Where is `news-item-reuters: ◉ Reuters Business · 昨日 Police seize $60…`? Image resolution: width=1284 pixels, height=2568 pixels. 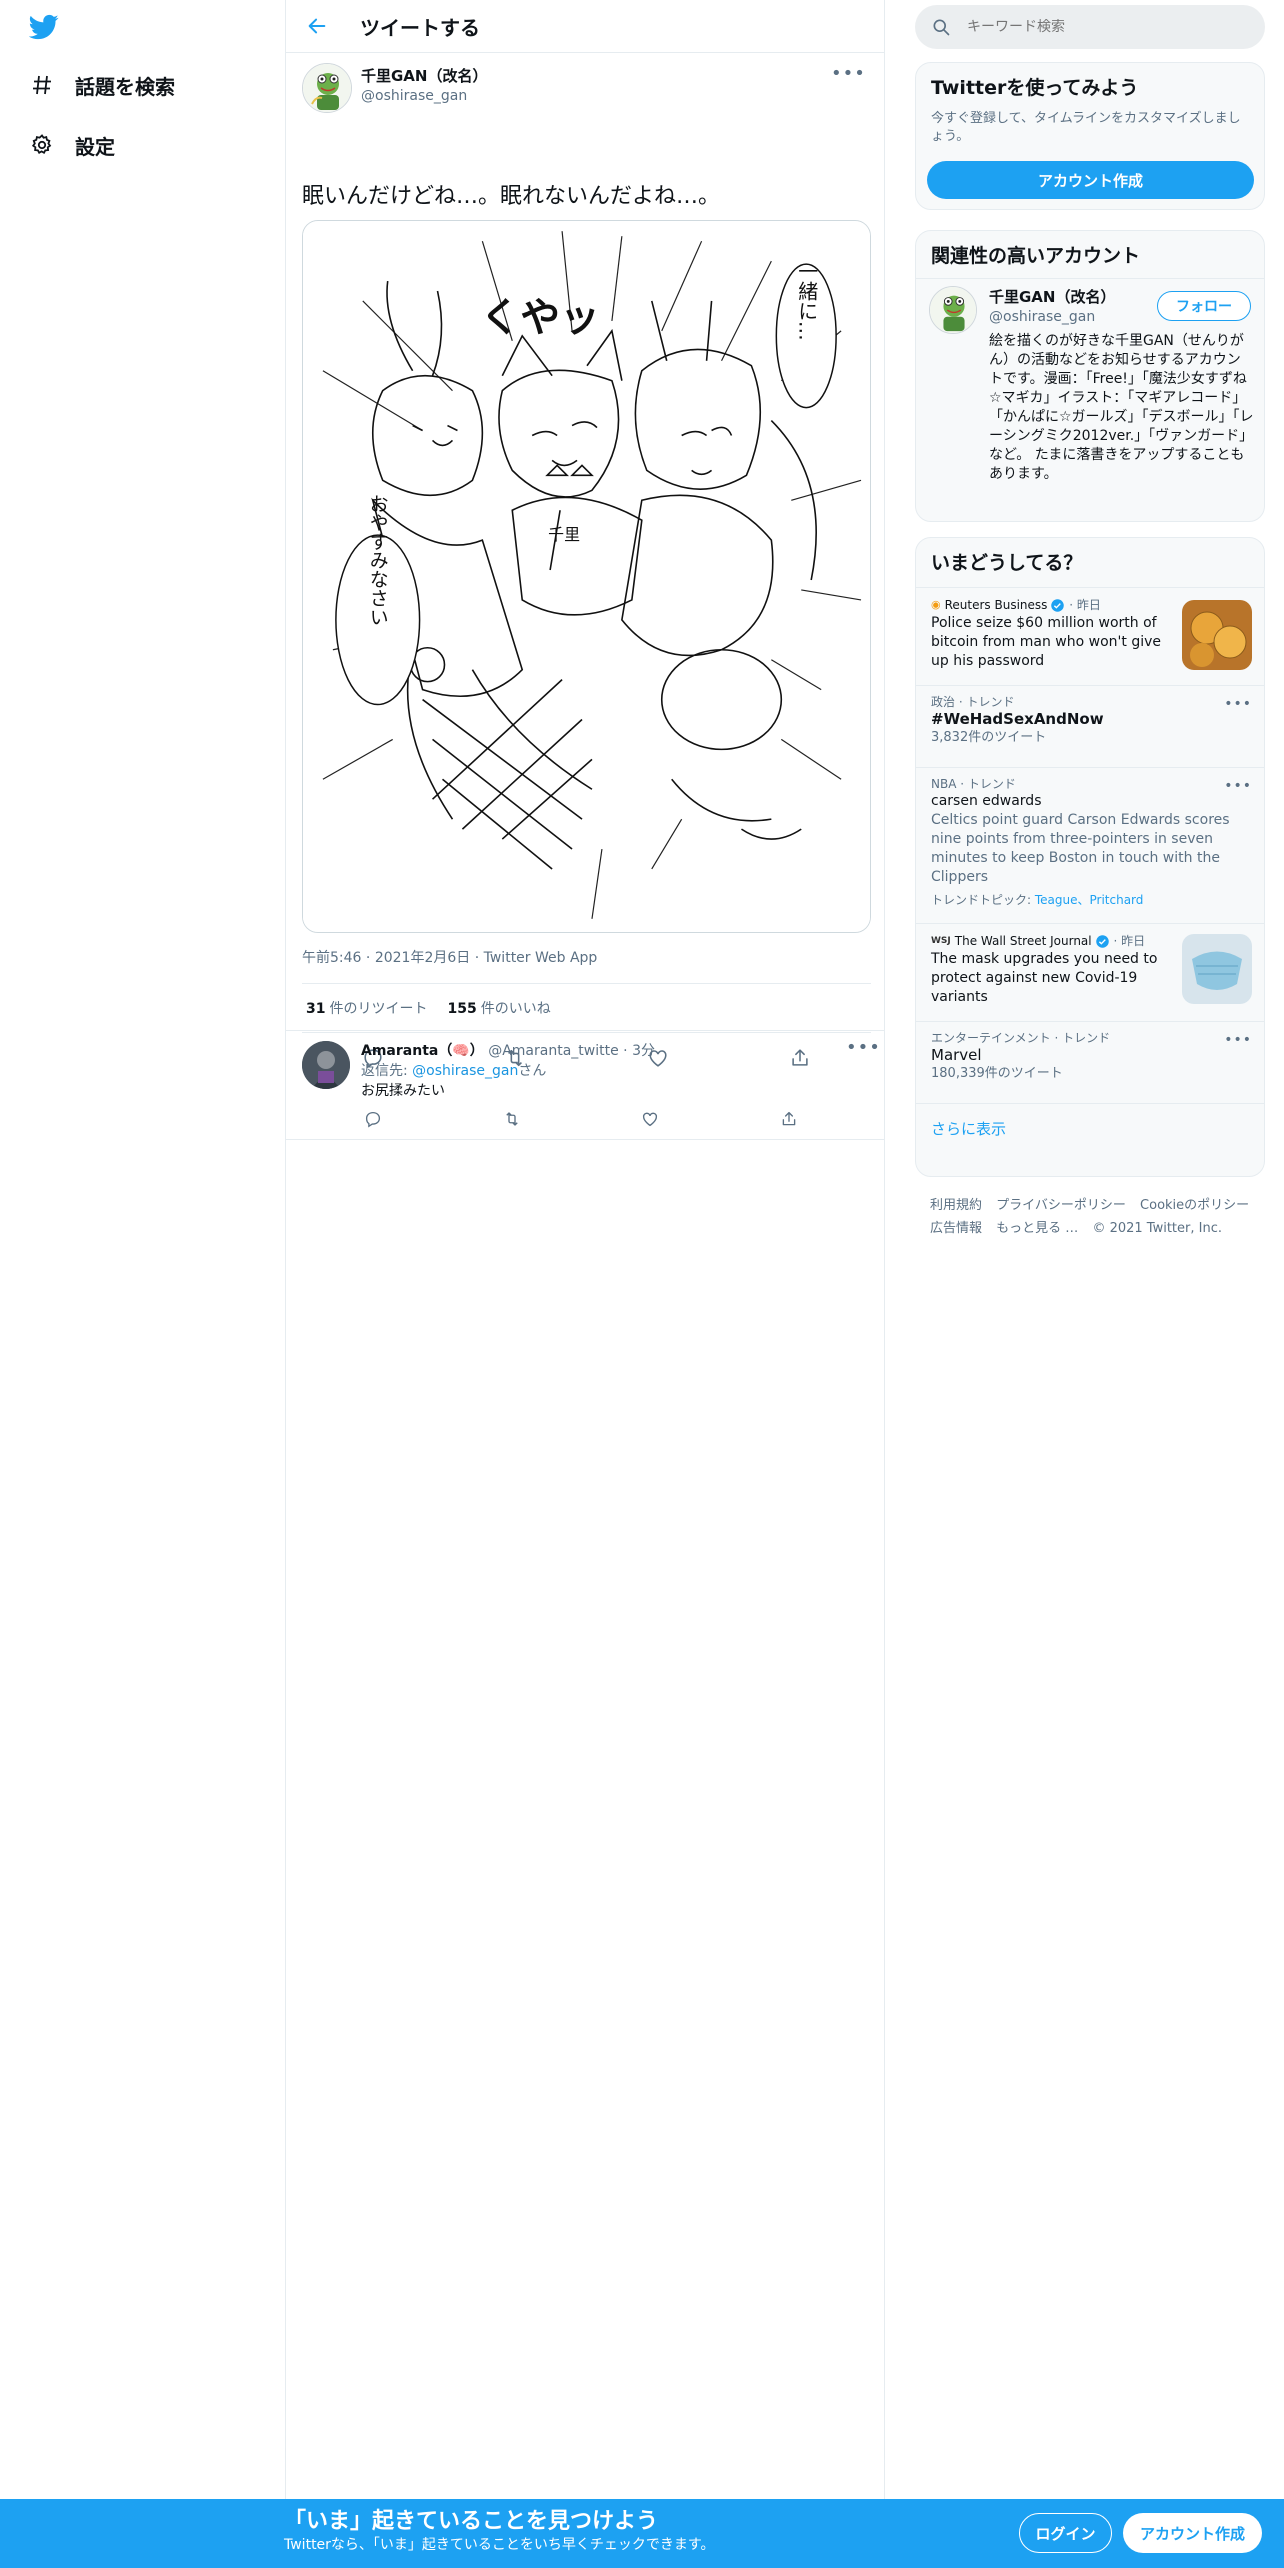 news-item-reuters: ◉ Reuters Business · 昨日 Police seize $60… is located at coordinates (1090, 636).